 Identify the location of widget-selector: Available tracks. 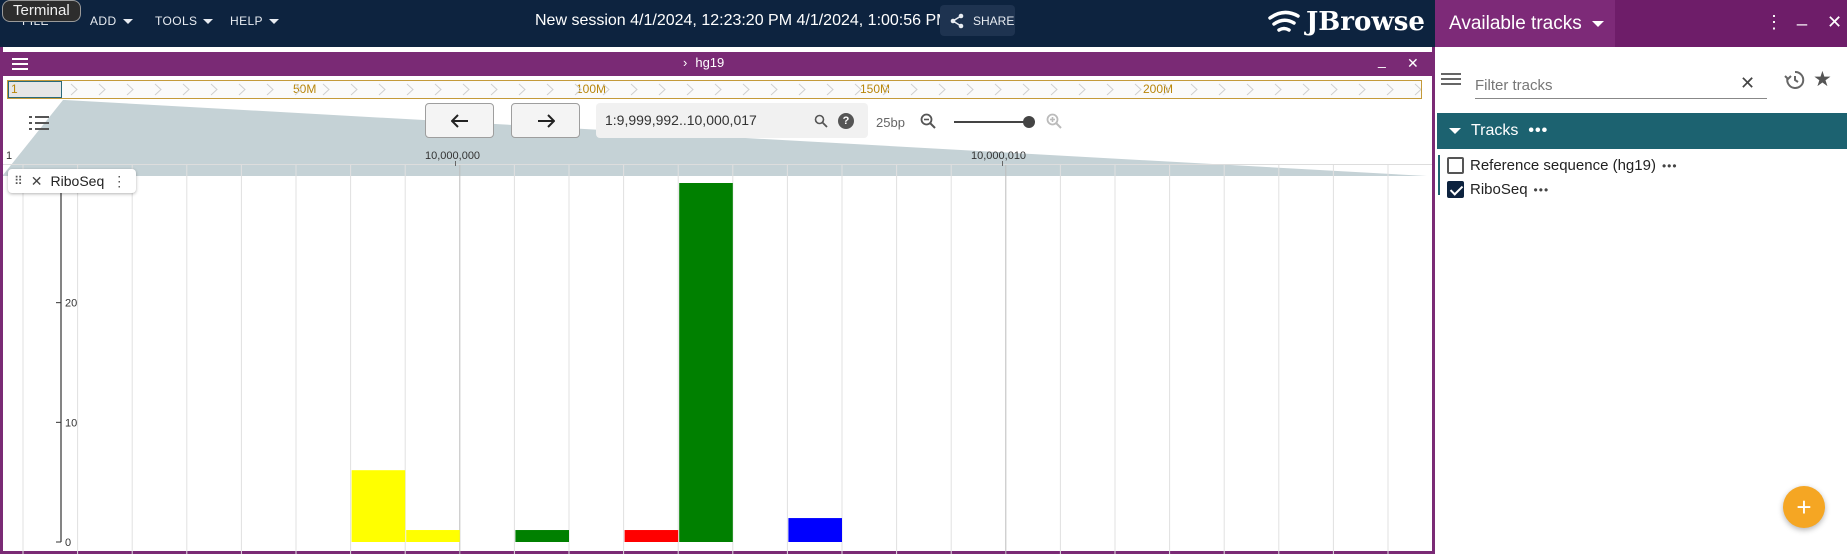
(1525, 23).